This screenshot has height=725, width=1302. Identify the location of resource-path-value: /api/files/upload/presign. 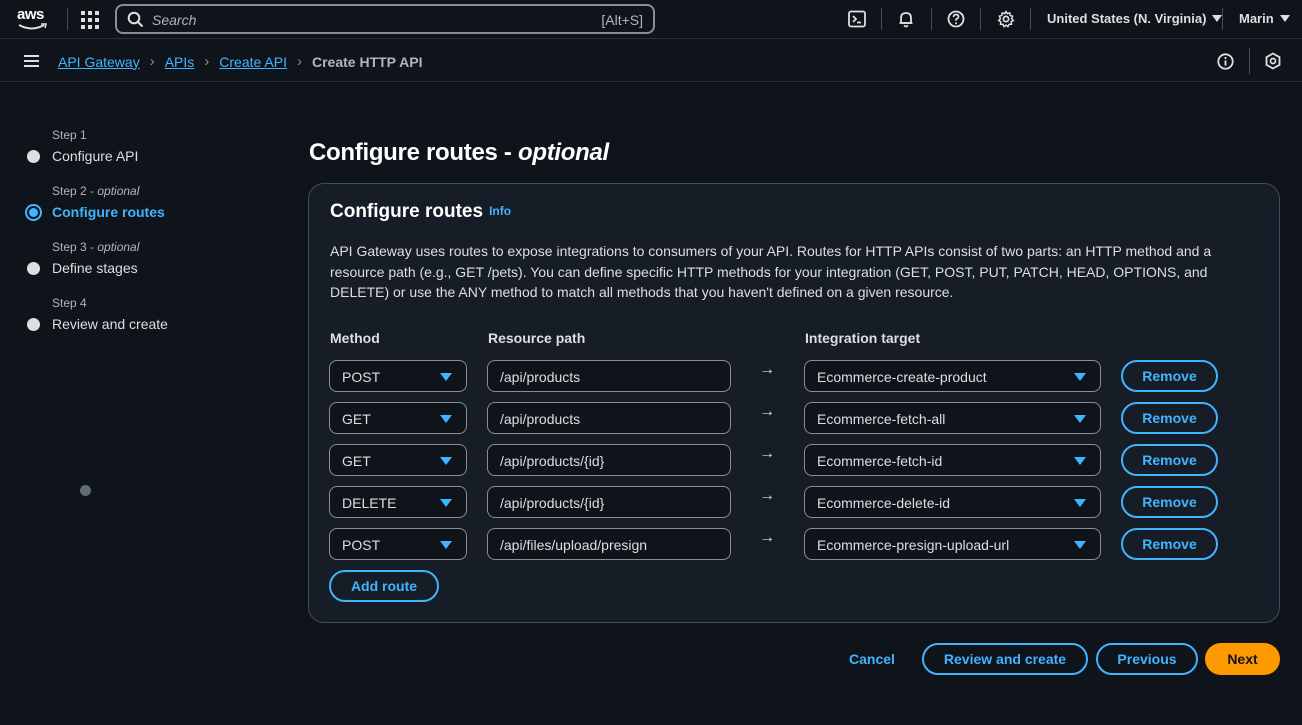
(574, 545).